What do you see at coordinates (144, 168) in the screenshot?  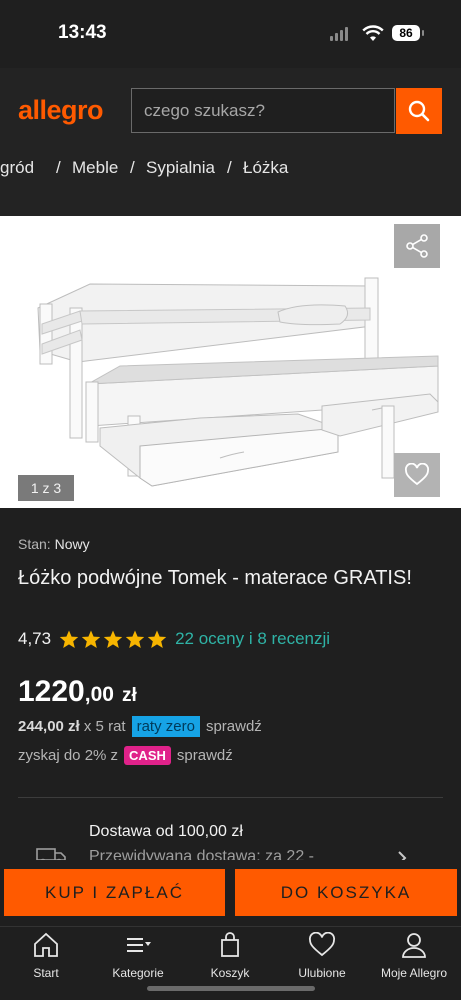 I see `breadcrumb: gród / Meble / Sypialnia / Łóżka` at bounding box center [144, 168].